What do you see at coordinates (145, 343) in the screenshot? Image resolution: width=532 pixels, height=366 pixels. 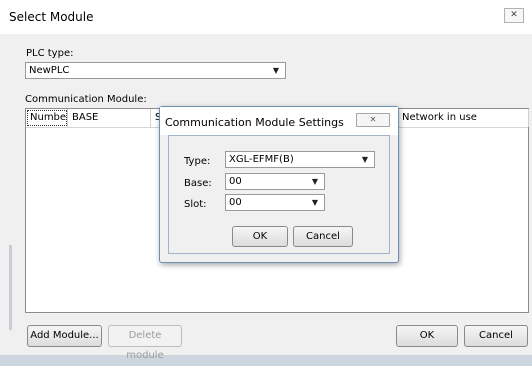 I see `delete-module-button: Delete module` at bounding box center [145, 343].